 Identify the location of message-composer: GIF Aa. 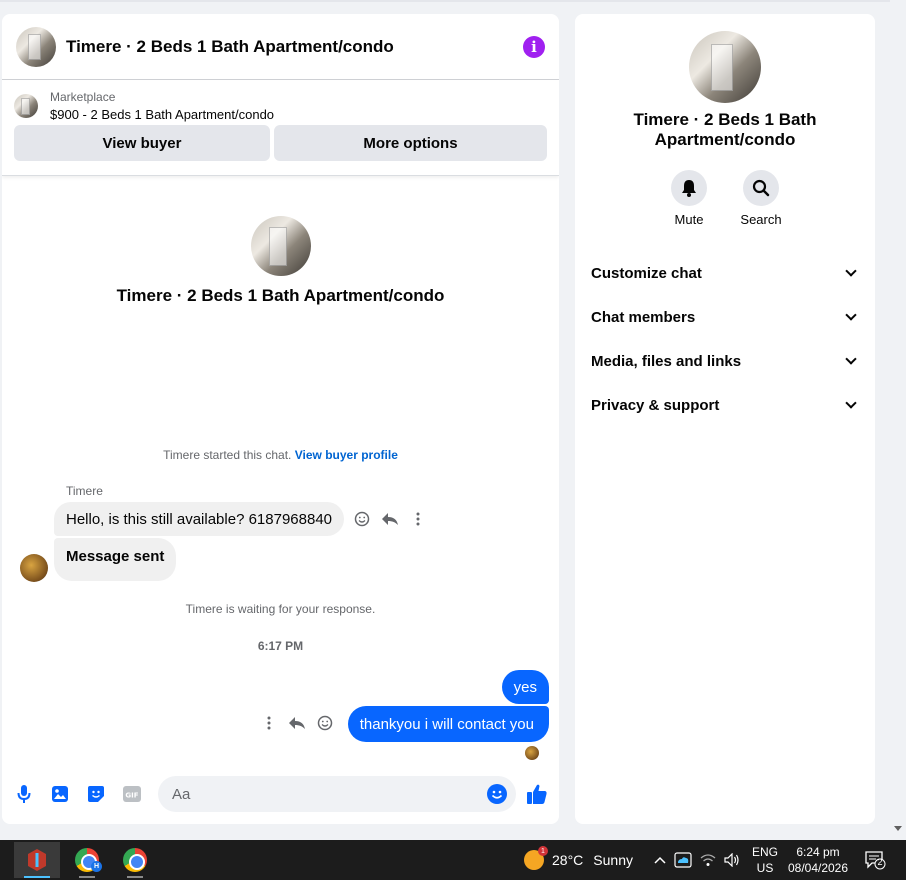
(280, 794).